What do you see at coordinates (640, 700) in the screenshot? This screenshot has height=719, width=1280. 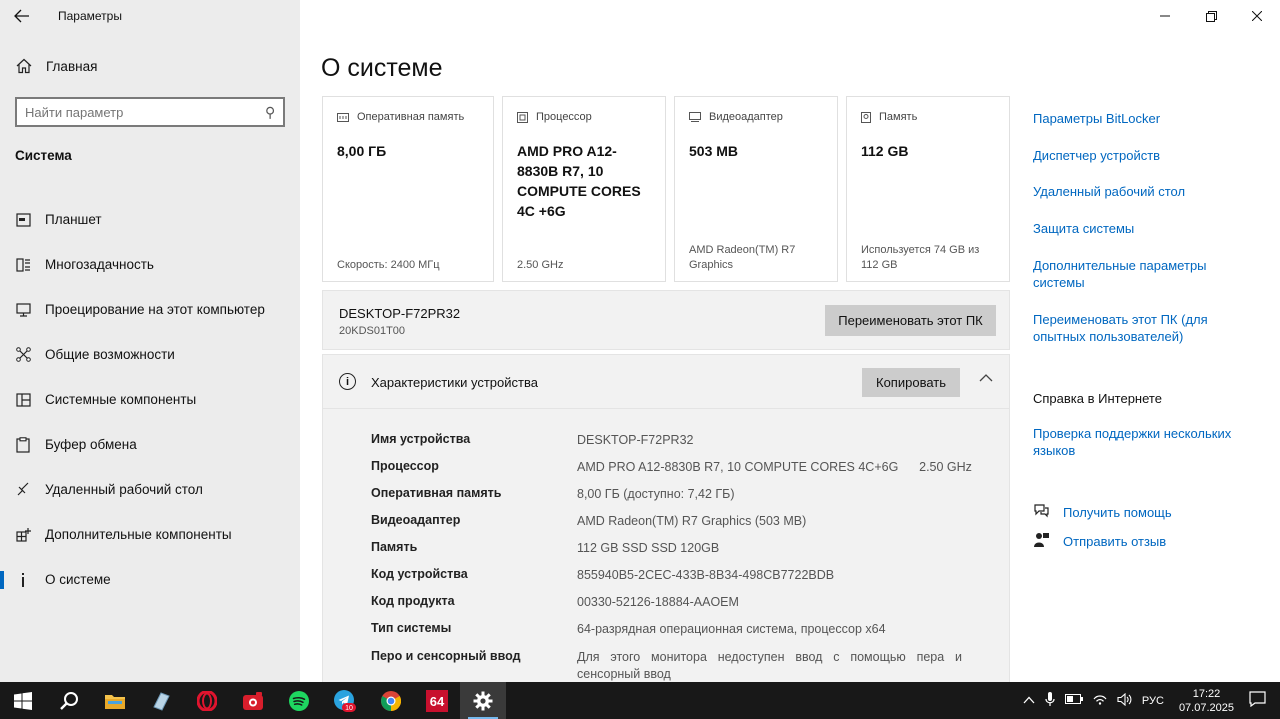 I see `taskbar: 10 64 РУС 17:22 07.07.2025` at bounding box center [640, 700].